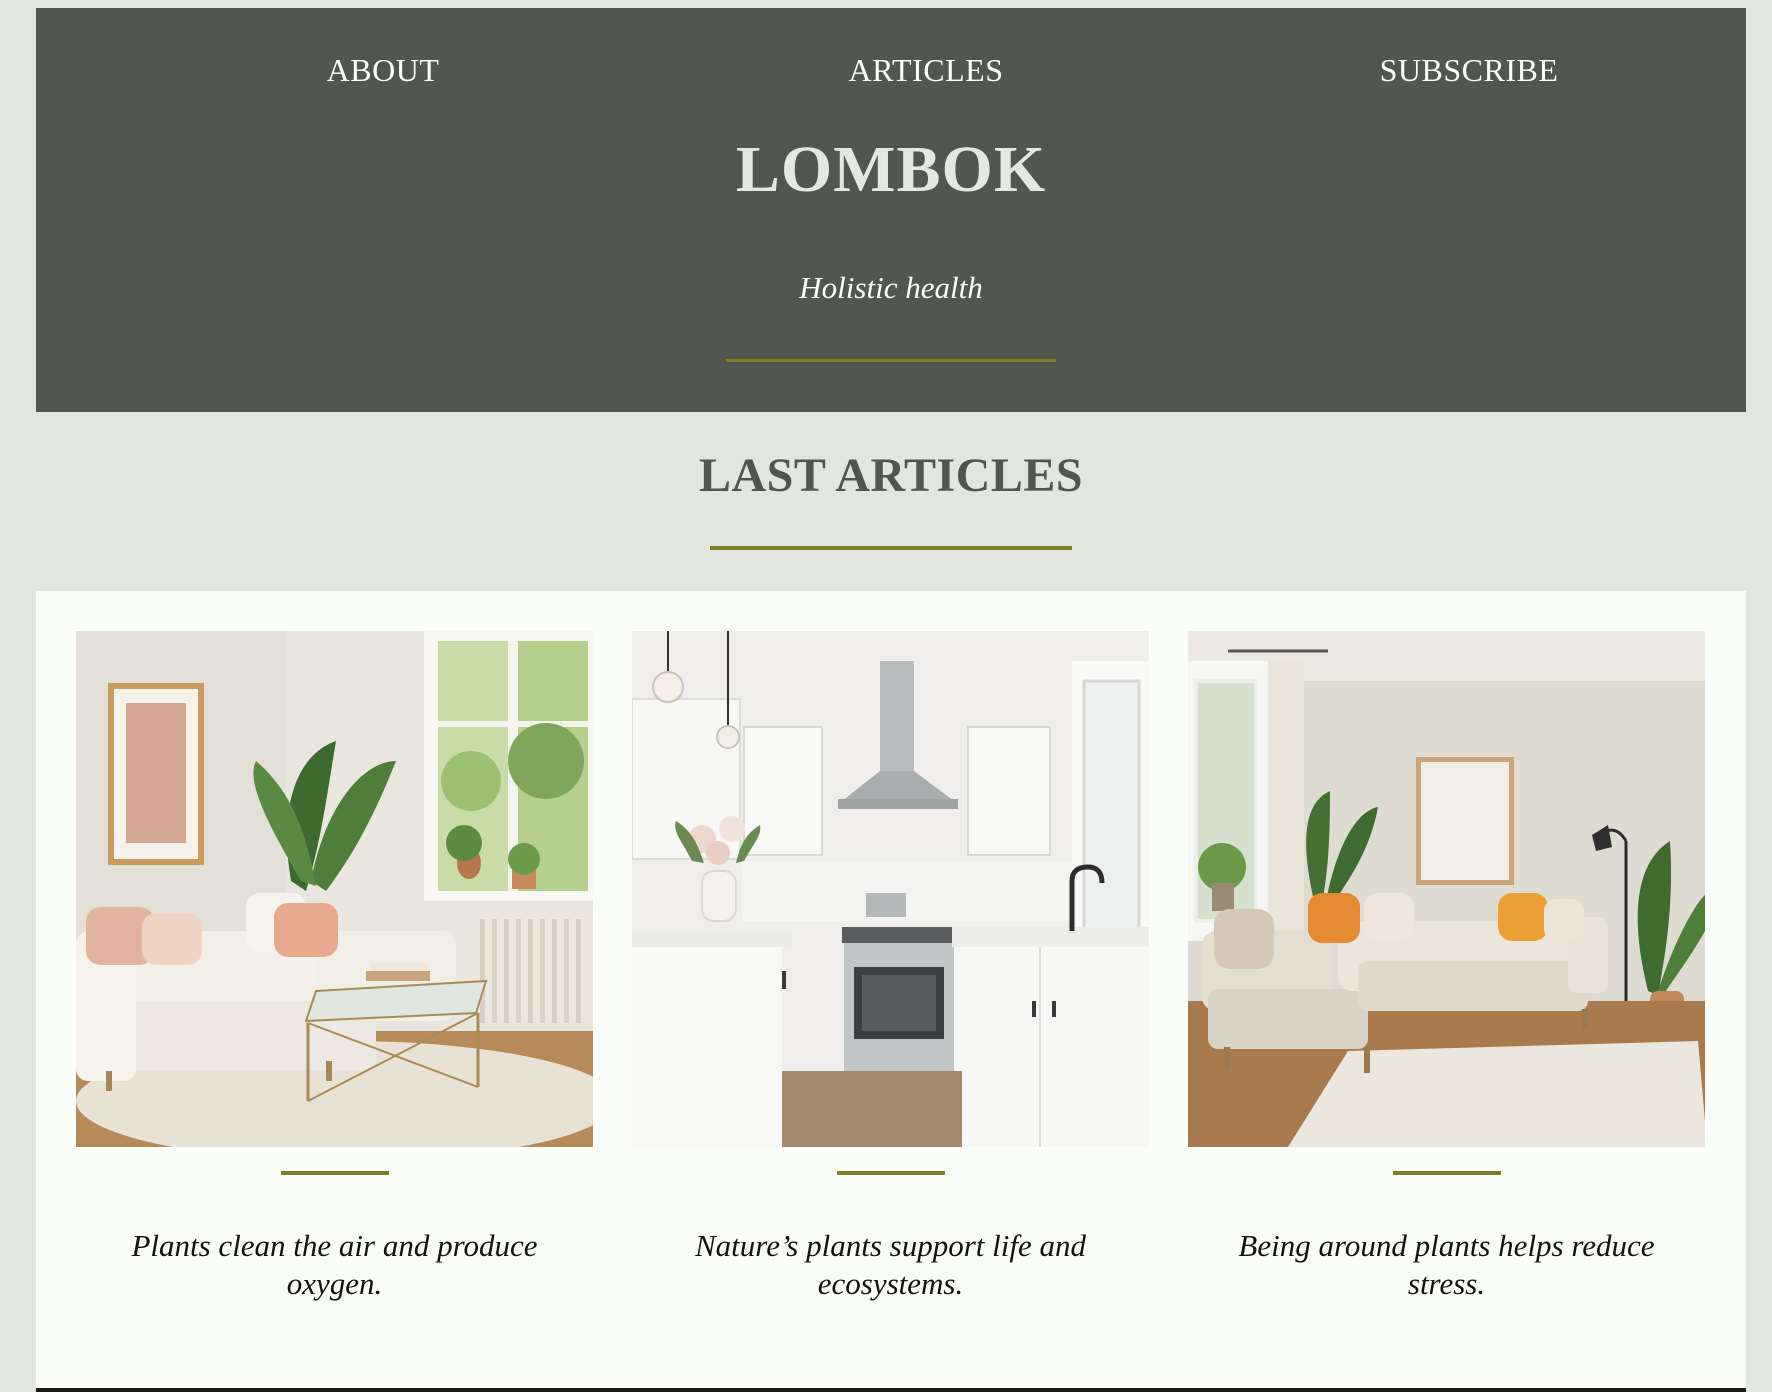 This screenshot has height=1392, width=1772. Describe the element at coordinates (383, 70) in the screenshot. I see `nav-about-link: ABOUT` at that location.